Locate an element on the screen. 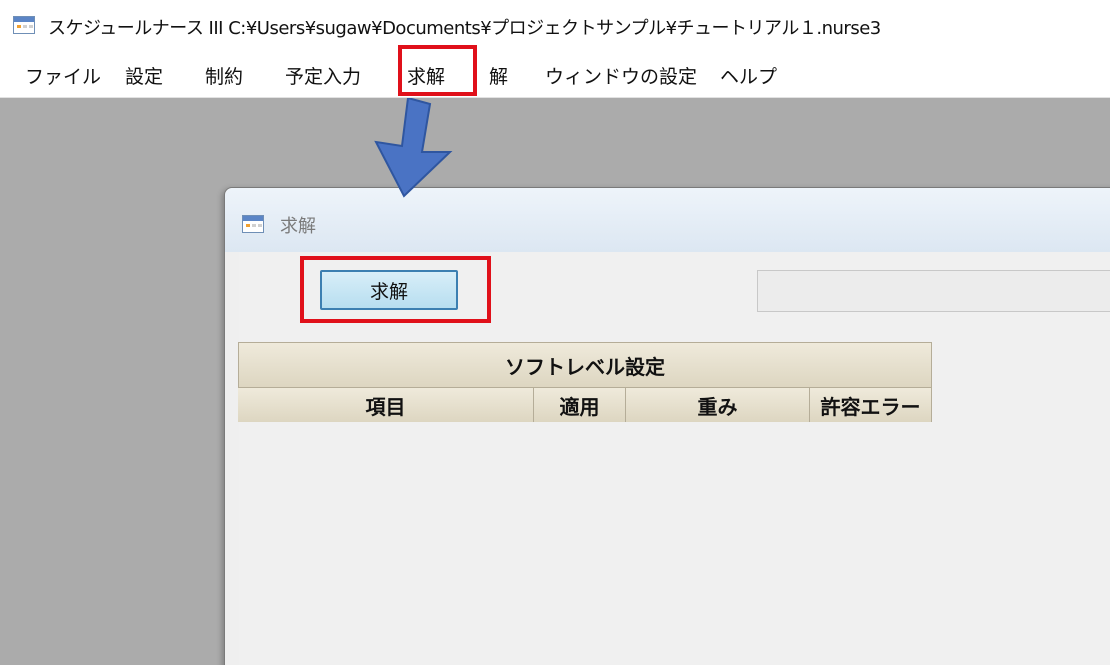 The width and height of the screenshot is (1110, 665). status-field is located at coordinates (933, 291).